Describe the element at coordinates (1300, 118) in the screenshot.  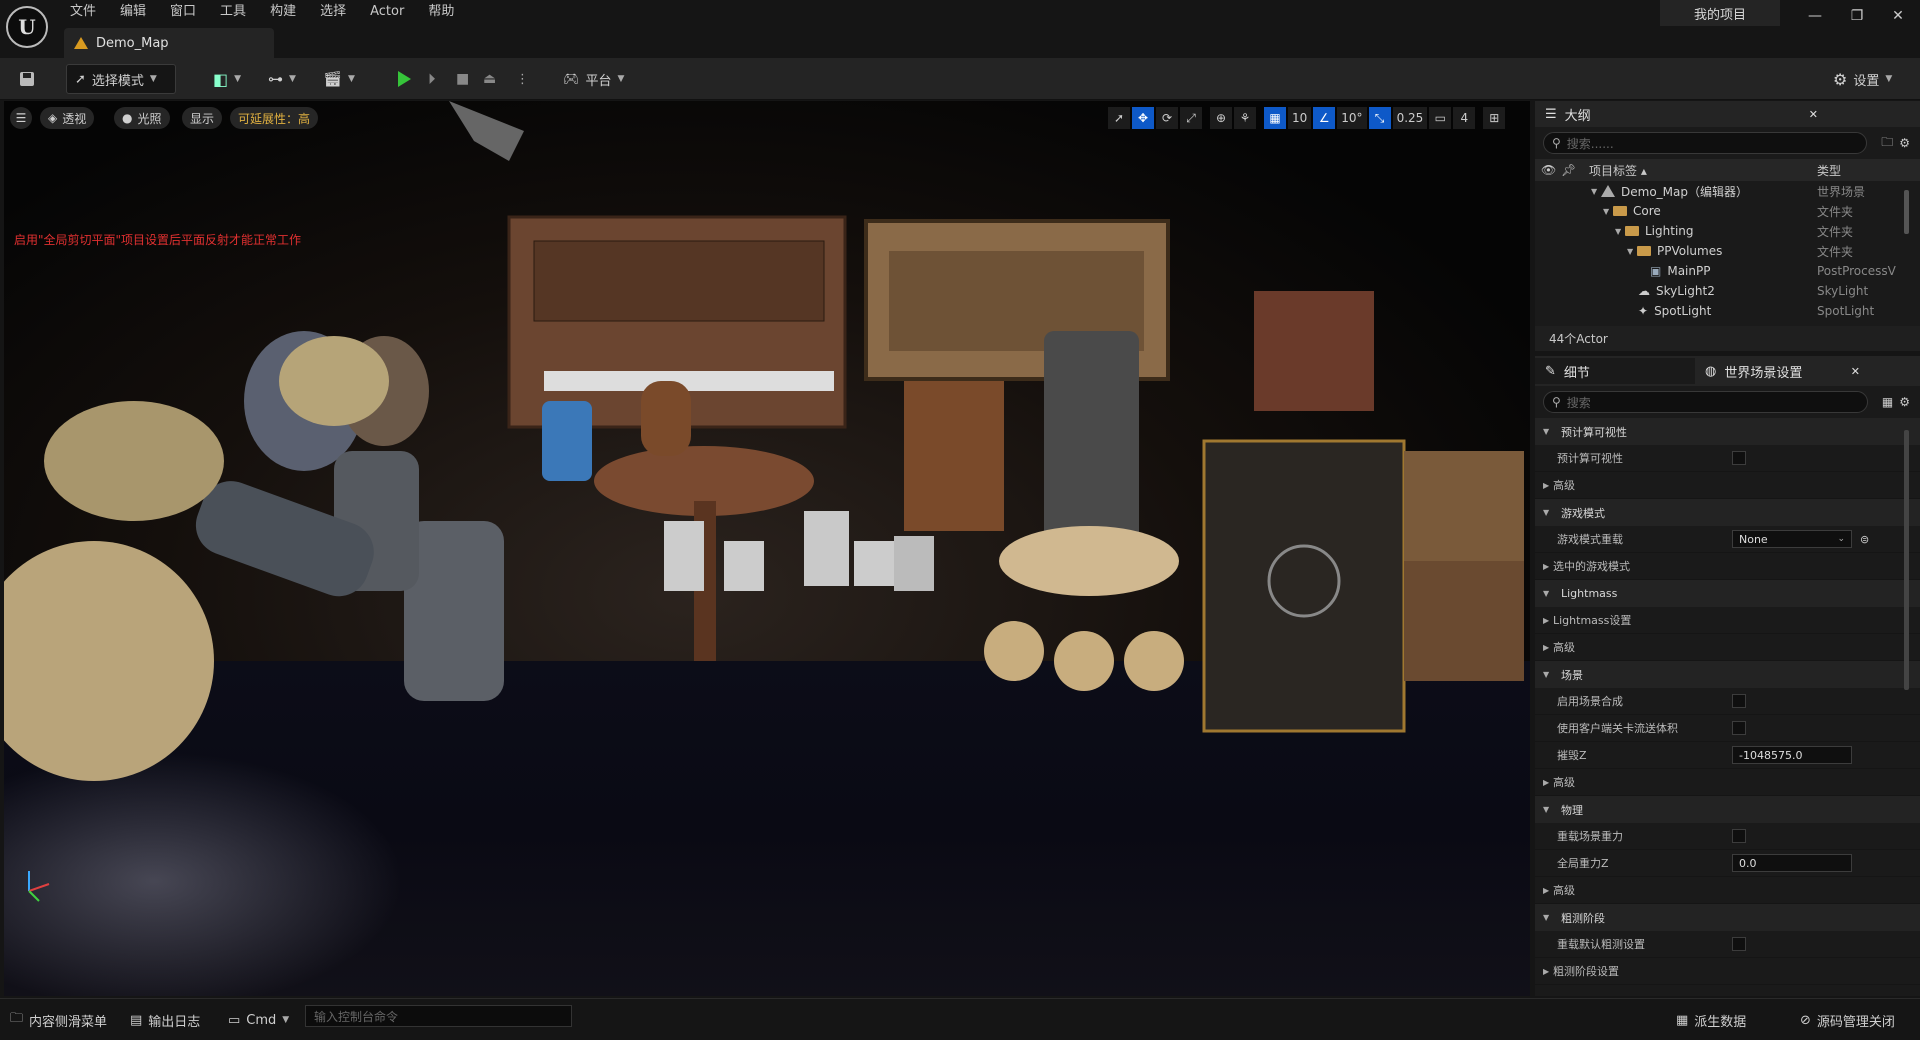
I see `grid-snap-value: 10` at that location.